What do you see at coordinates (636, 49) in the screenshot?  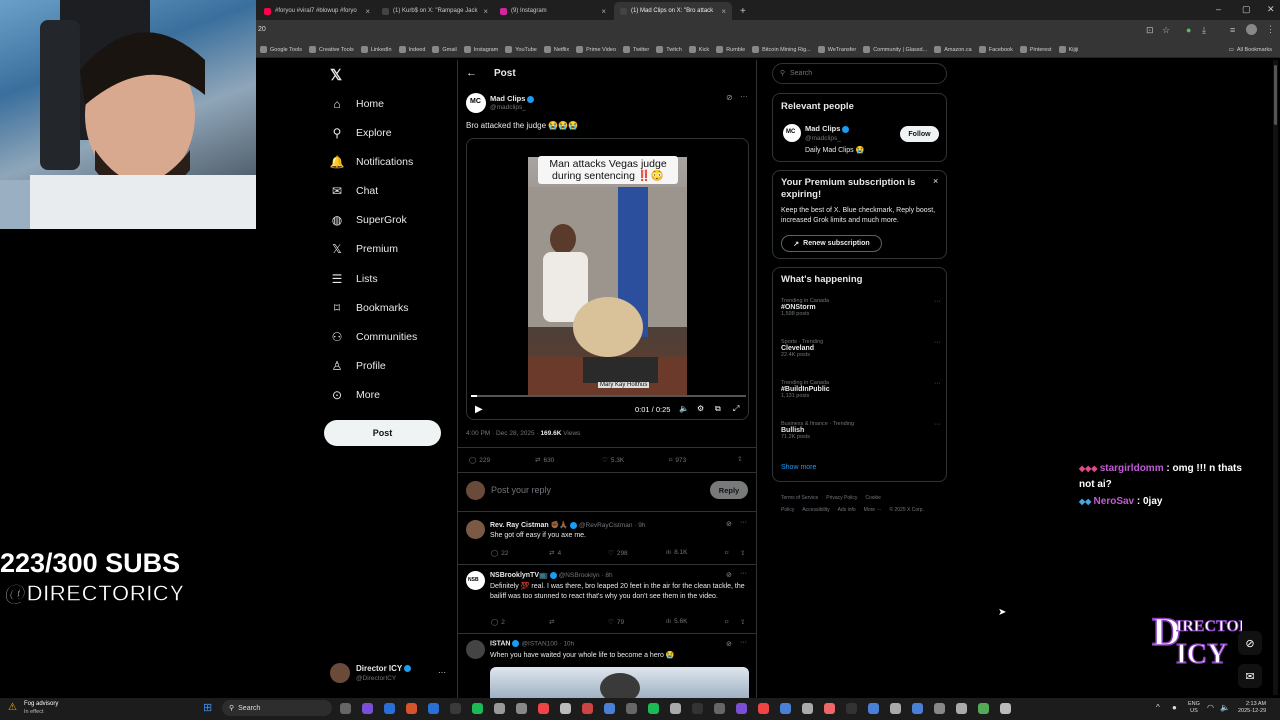 I see `bookmark-item: Twitter` at bounding box center [636, 49].